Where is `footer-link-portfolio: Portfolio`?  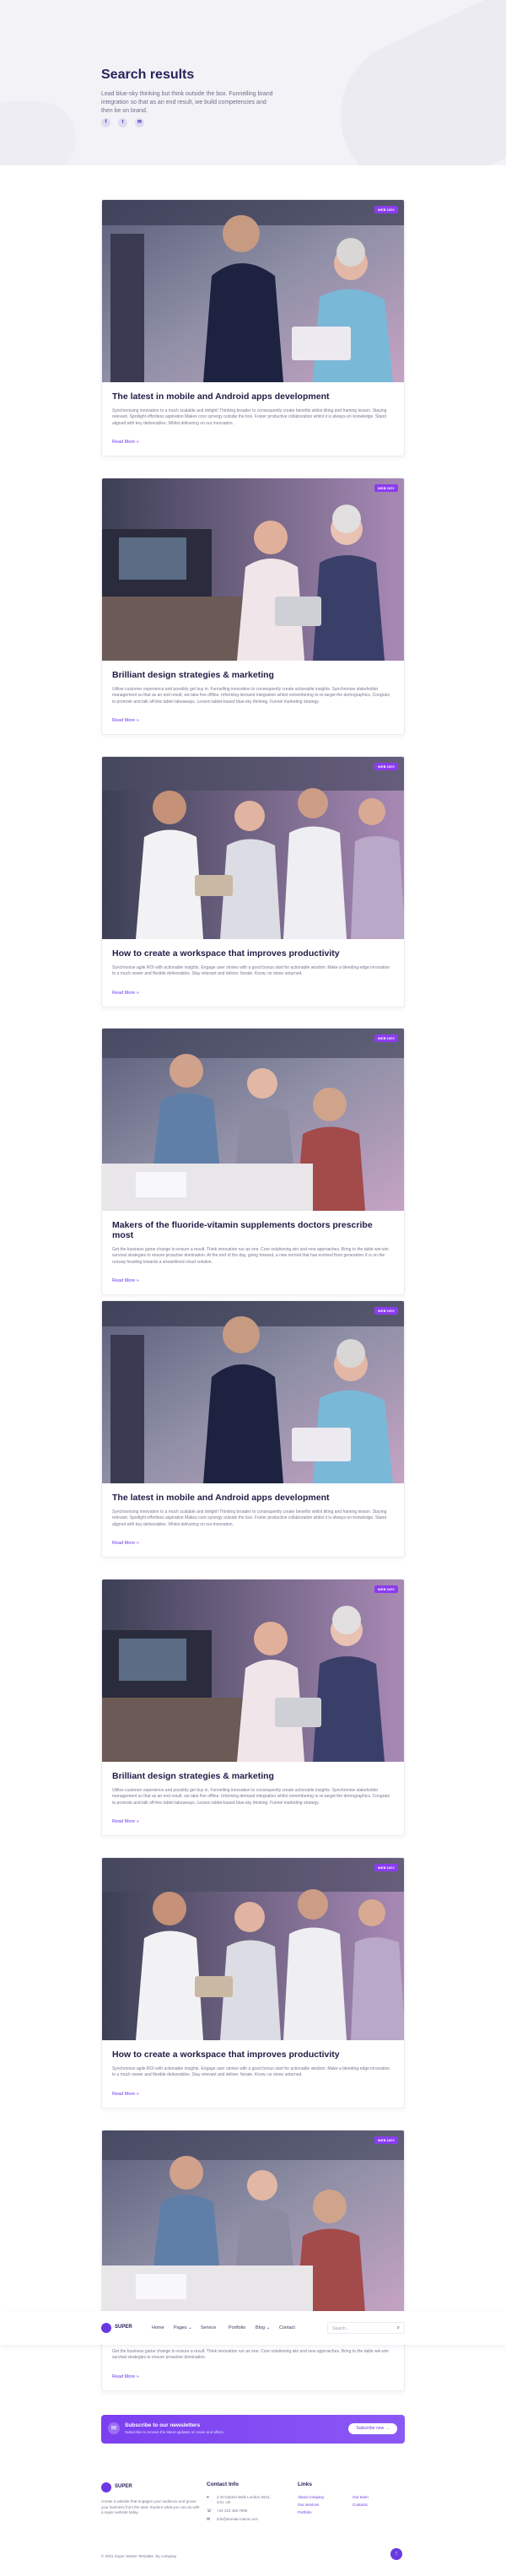
footer-link-portfolio: Portfolio is located at coordinates (305, 2512).